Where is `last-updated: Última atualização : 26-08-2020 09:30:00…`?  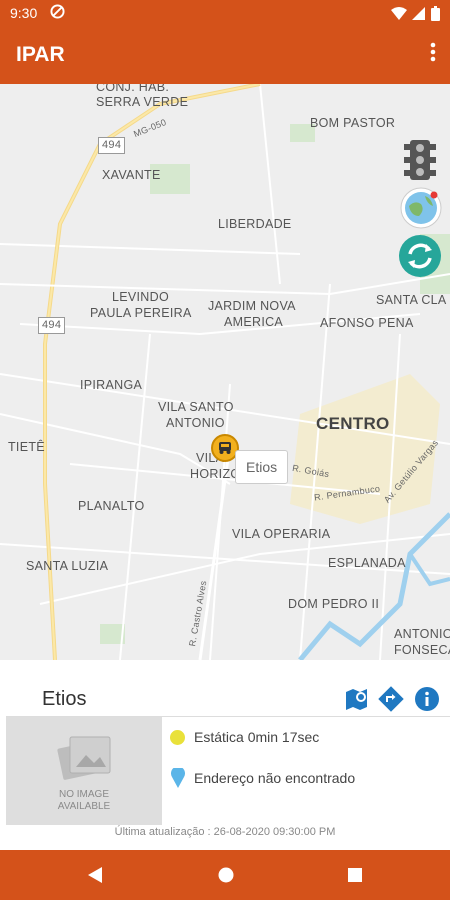
last-updated: Última atualização : 26-08-2020 09:30:00… is located at coordinates (225, 832).